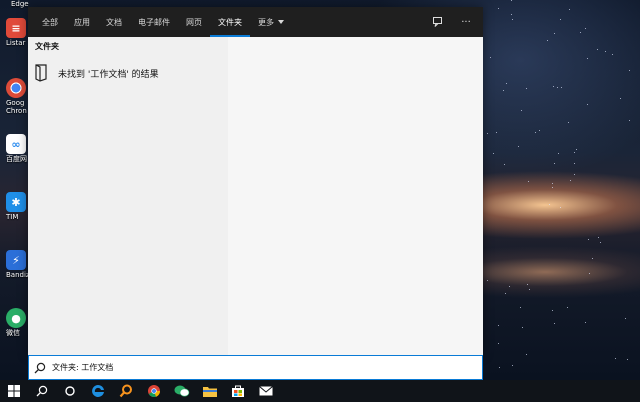  Describe the element at coordinates (281, 22) in the screenshot. I see `chevron-down-icon` at that location.